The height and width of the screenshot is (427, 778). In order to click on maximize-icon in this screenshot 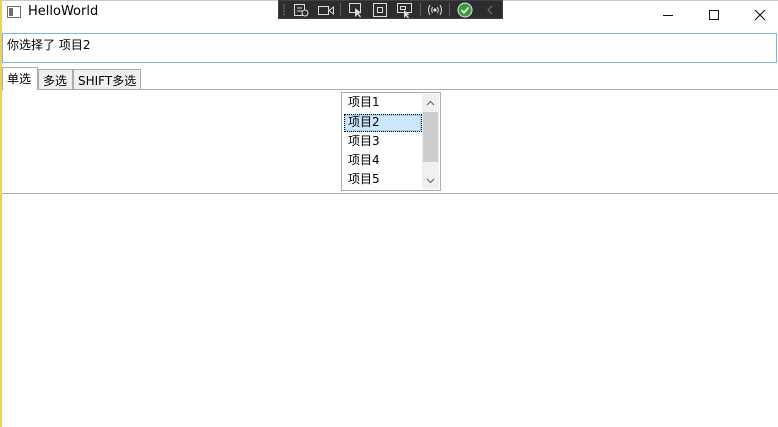, I will do `click(714, 14)`.